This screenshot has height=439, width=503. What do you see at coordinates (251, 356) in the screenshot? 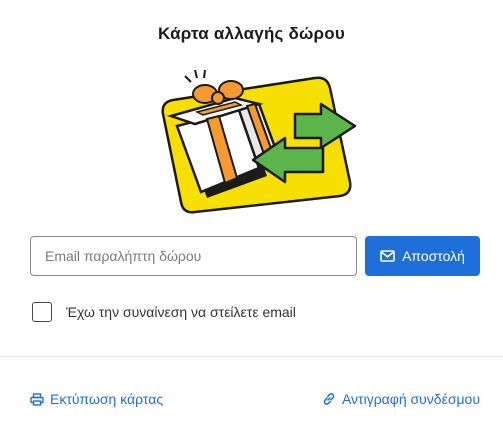
I see `divider` at bounding box center [251, 356].